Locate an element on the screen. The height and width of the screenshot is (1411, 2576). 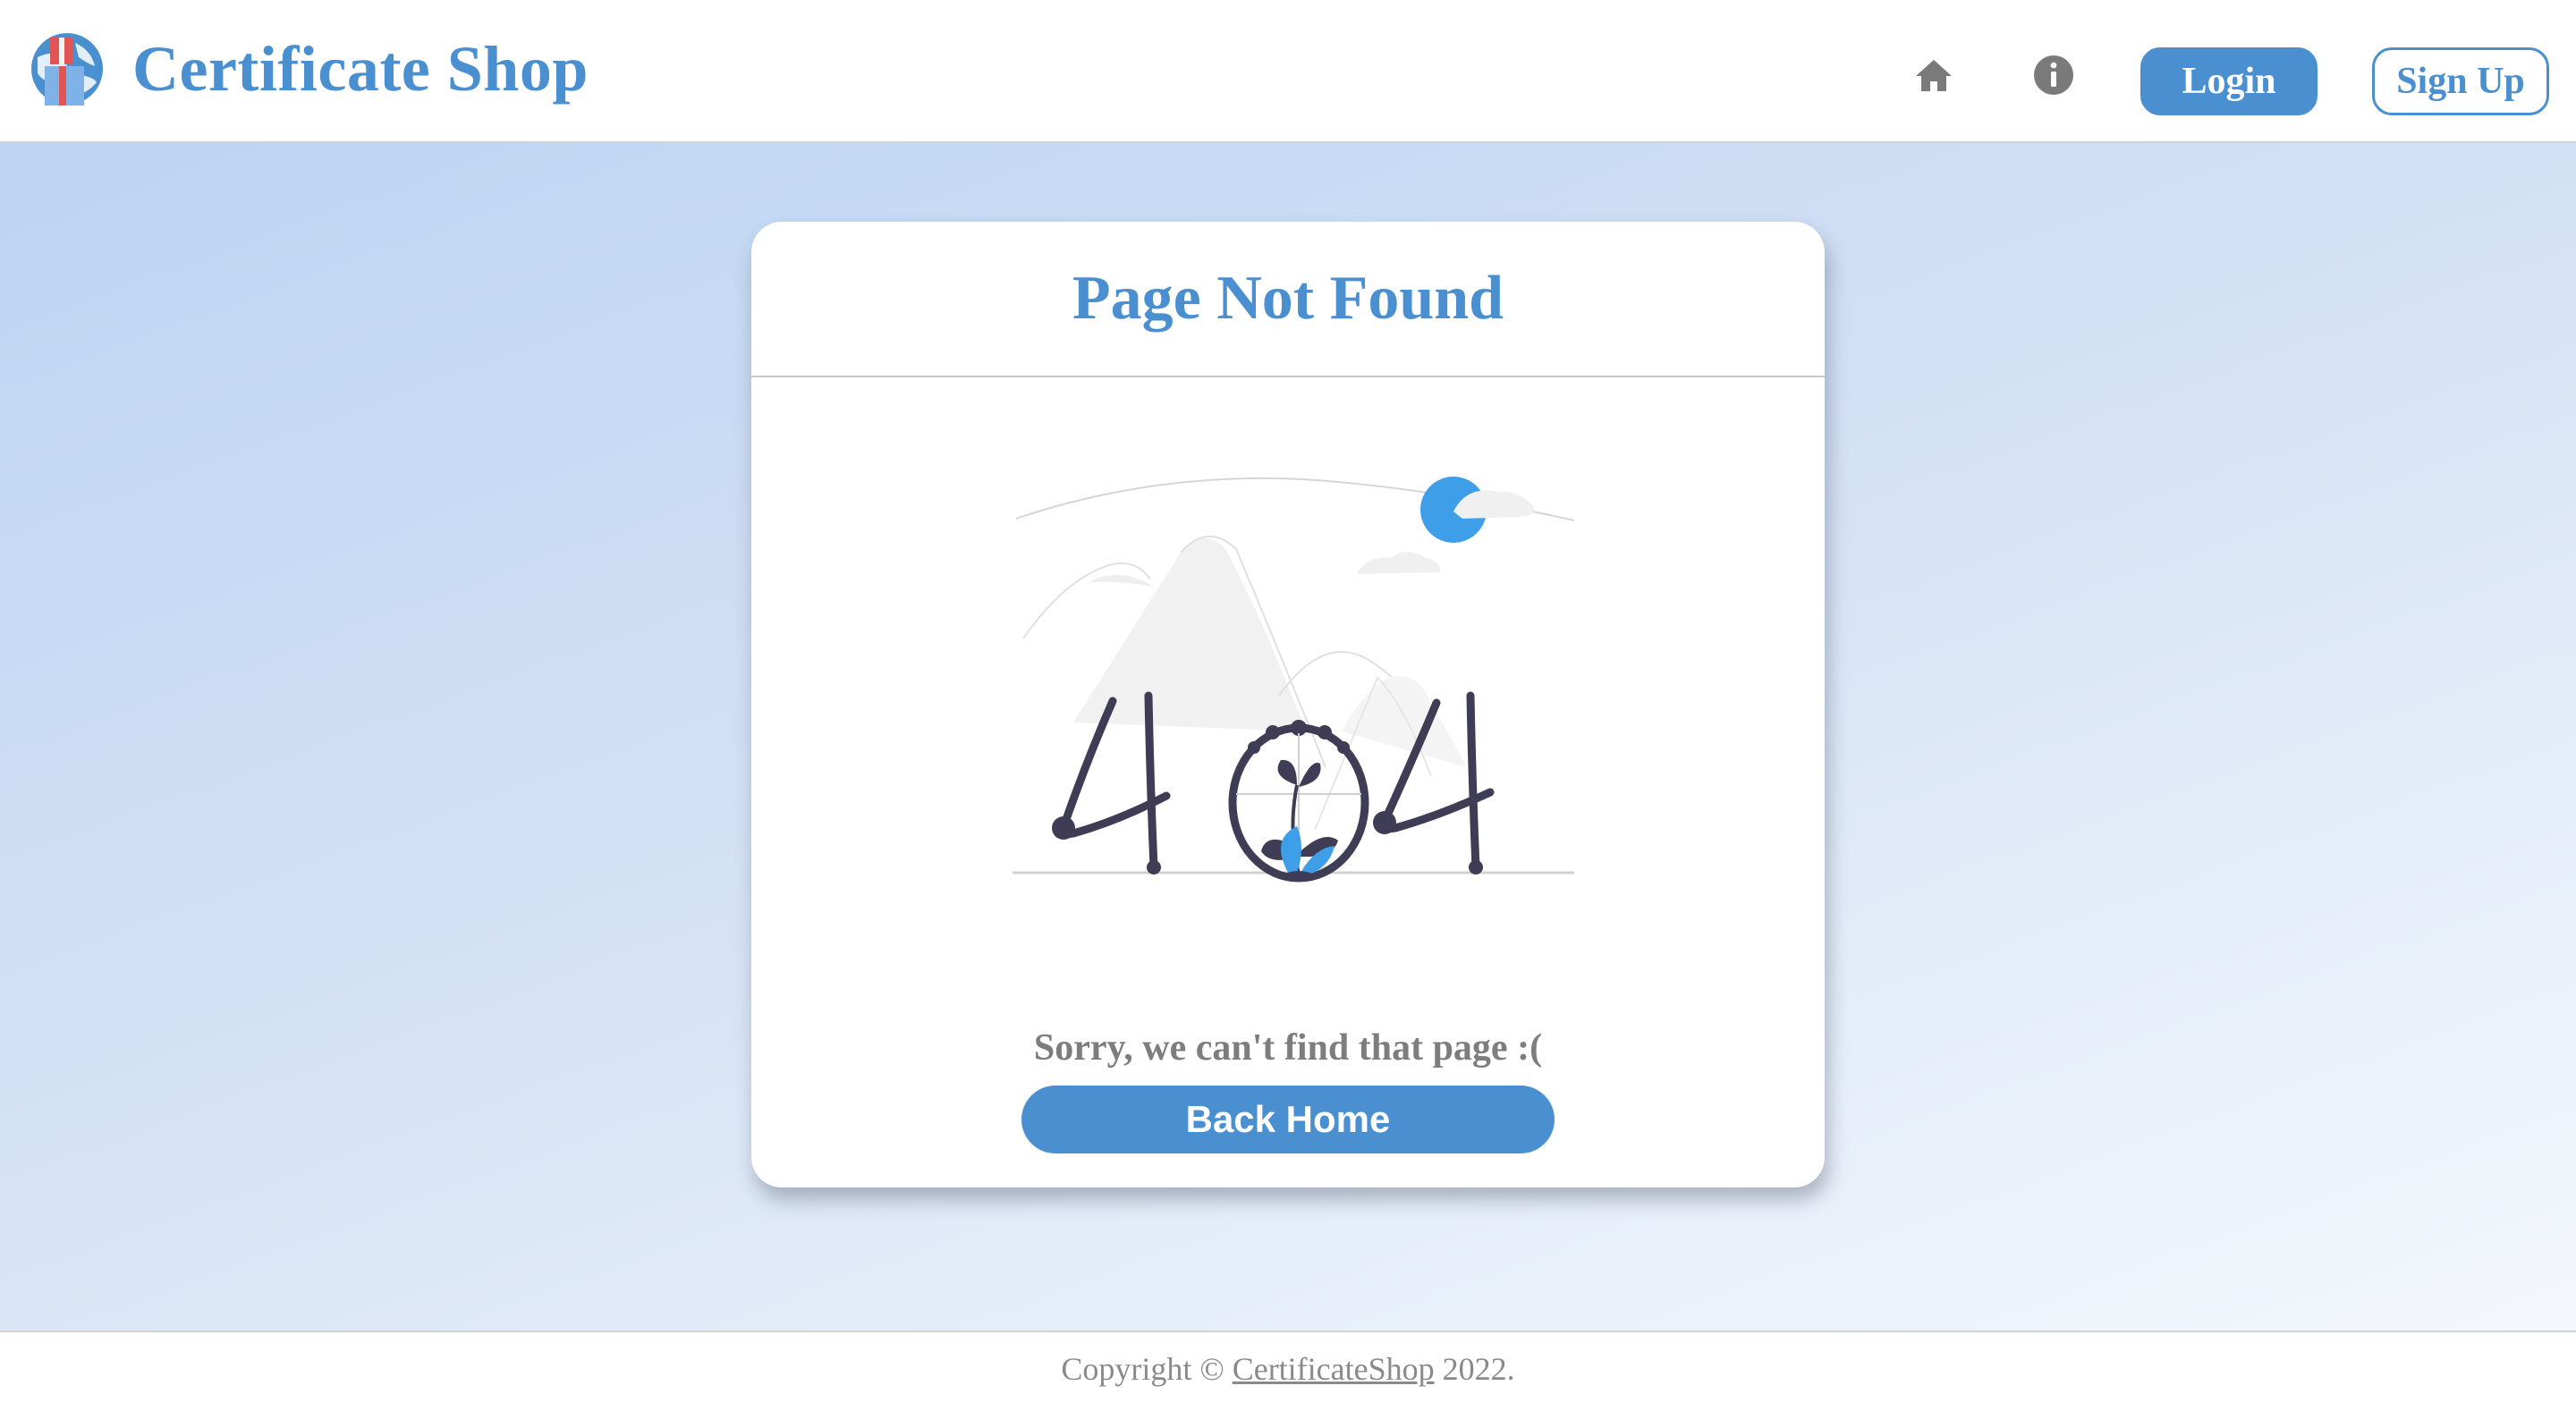
copyright-prefix: Copyright © is located at coordinates (1142, 1369).